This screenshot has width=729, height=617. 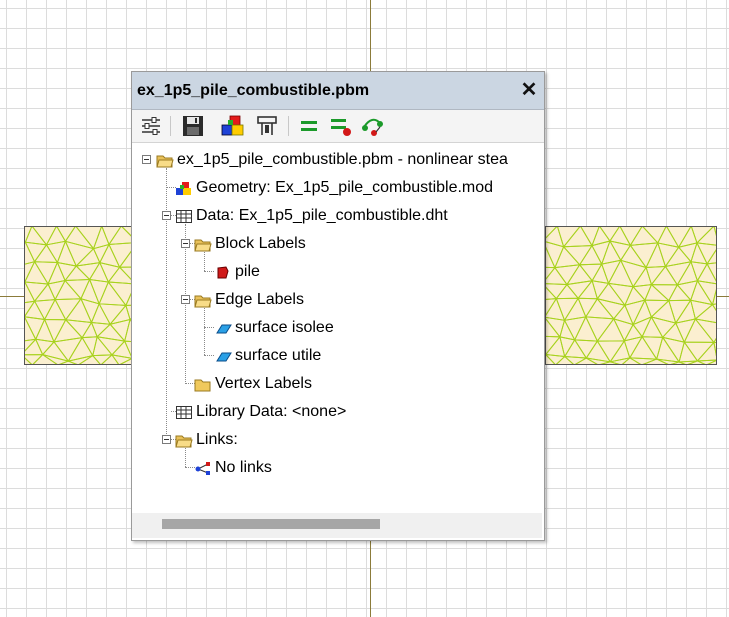 What do you see at coordinates (284, 327) in the screenshot?
I see `tree-label-surface-isolee: surface isolee` at bounding box center [284, 327].